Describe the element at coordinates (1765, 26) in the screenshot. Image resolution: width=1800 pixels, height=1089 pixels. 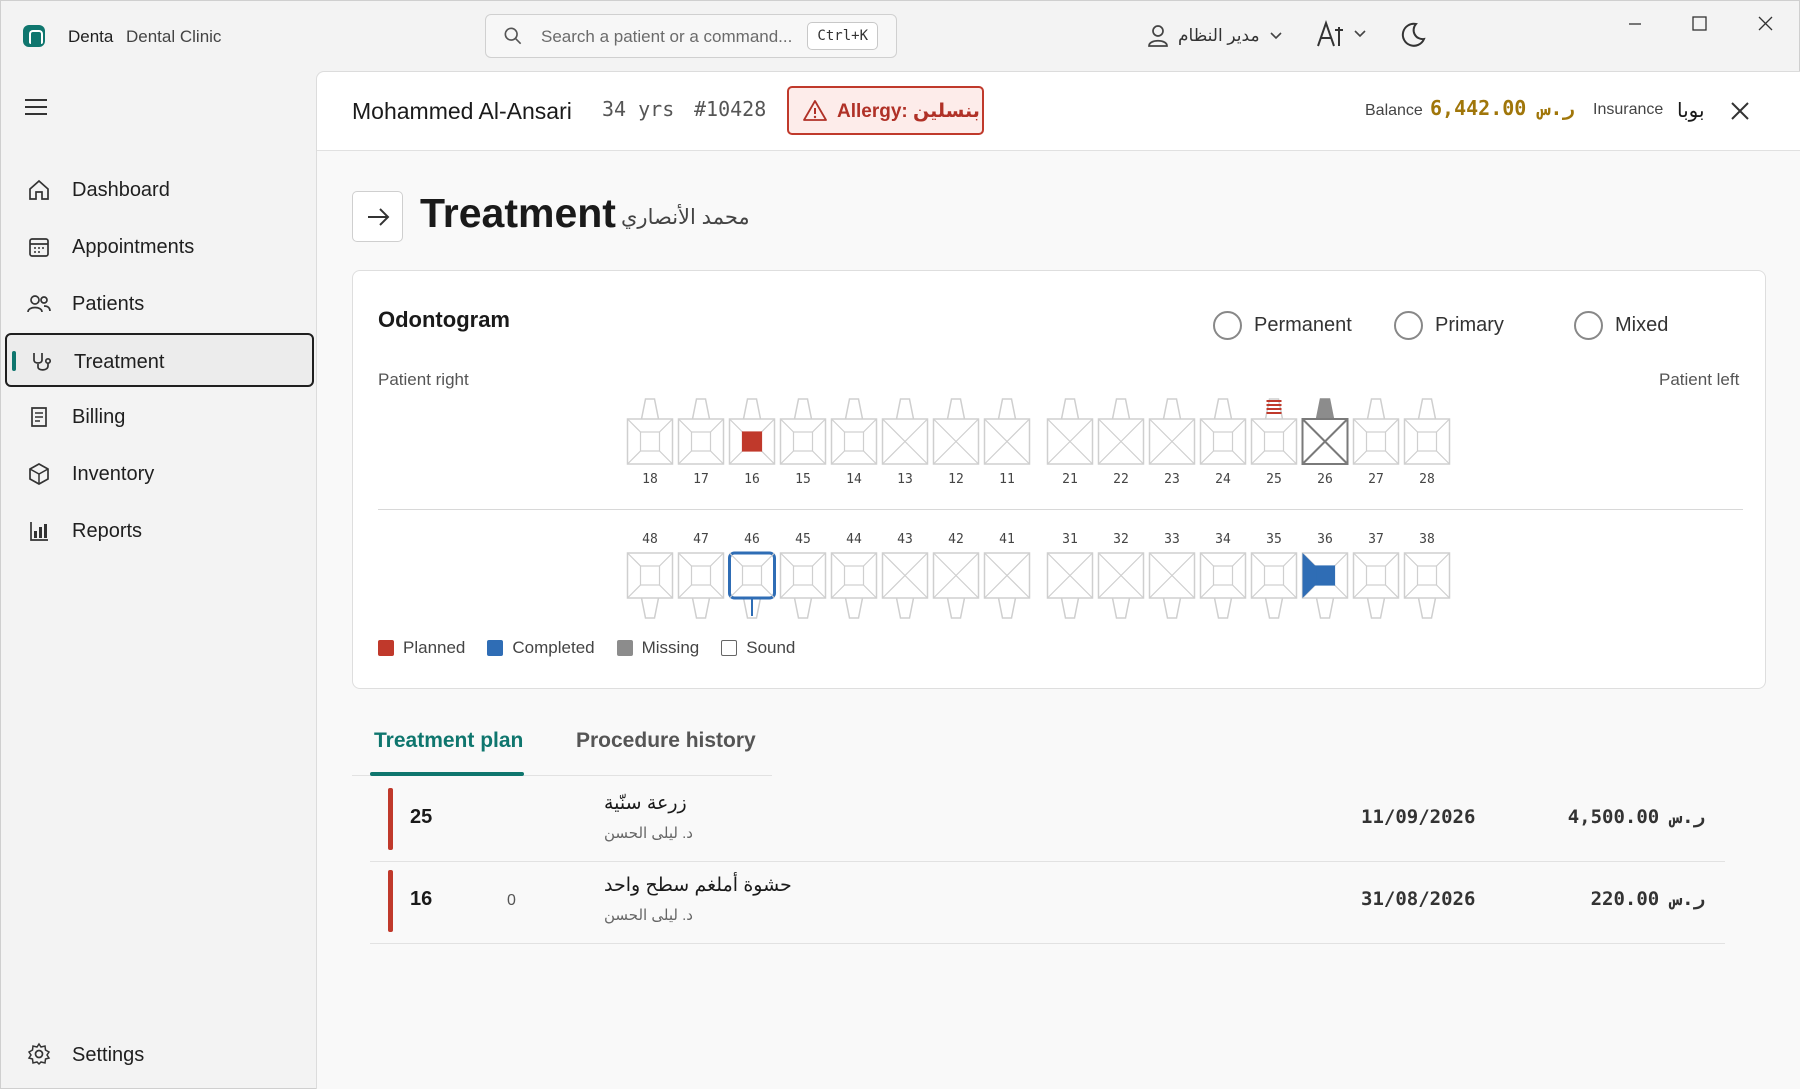
I see `close-window-icon` at that location.